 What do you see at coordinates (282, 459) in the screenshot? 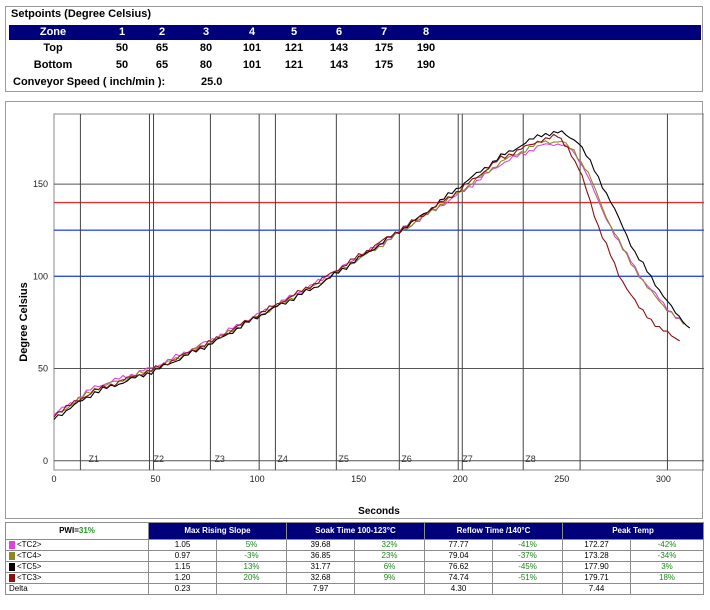
I see `zone-label: Z4` at bounding box center [282, 459].